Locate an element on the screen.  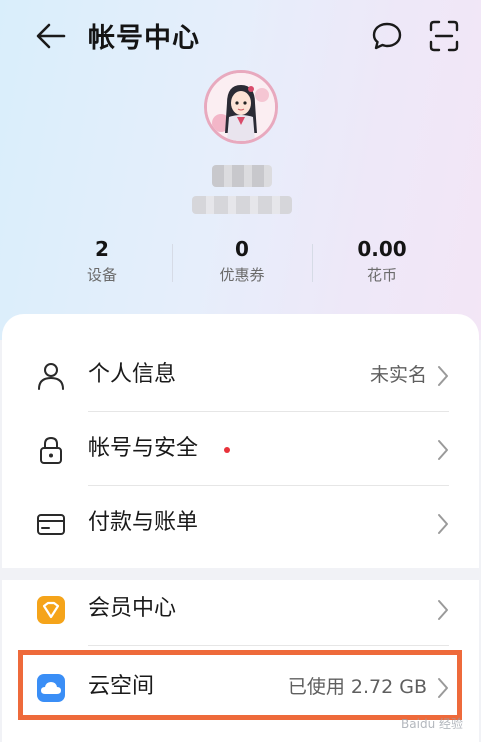
message-bubble-icon is located at coordinates (387, 36).